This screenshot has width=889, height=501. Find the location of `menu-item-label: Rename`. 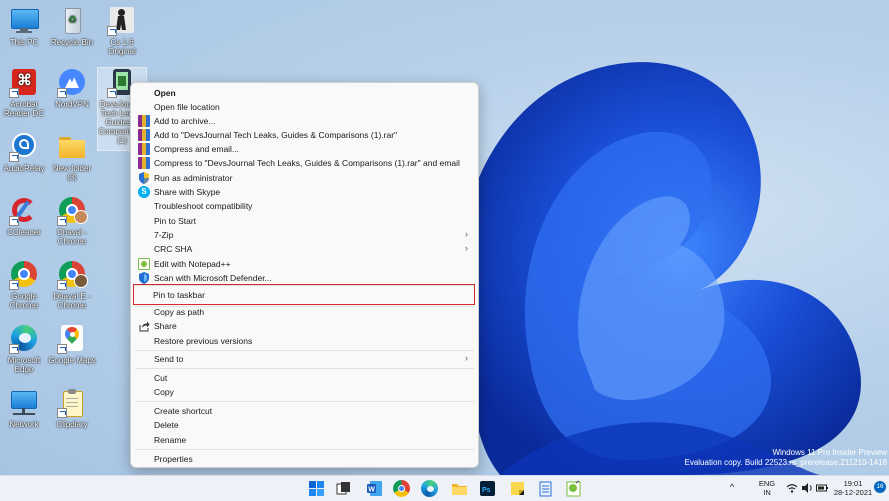

menu-item-label: Rename is located at coordinates (170, 440).